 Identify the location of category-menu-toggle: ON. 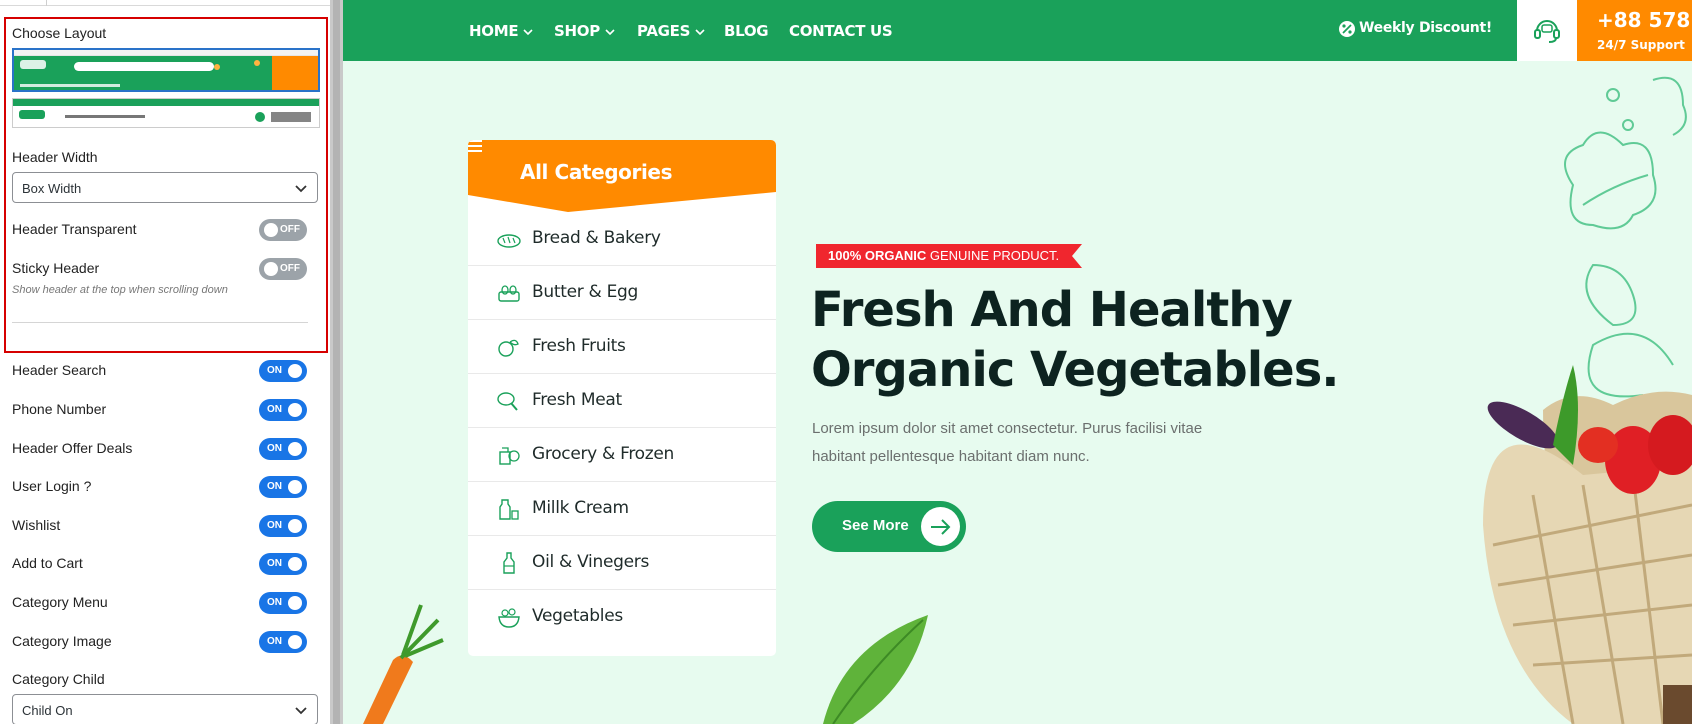
(283, 603).